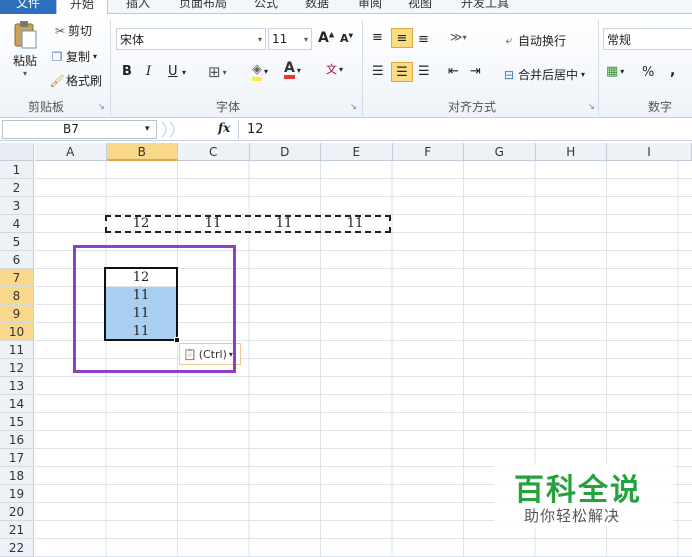 The width and height of the screenshot is (692, 557). I want to click on align-bottom-button: ≡, so click(423, 39).